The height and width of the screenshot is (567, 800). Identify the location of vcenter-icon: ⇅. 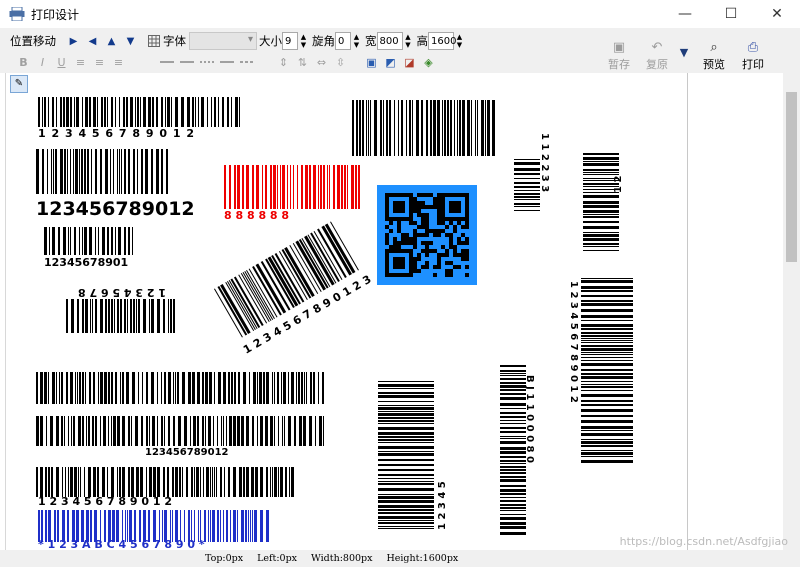
(302, 62).